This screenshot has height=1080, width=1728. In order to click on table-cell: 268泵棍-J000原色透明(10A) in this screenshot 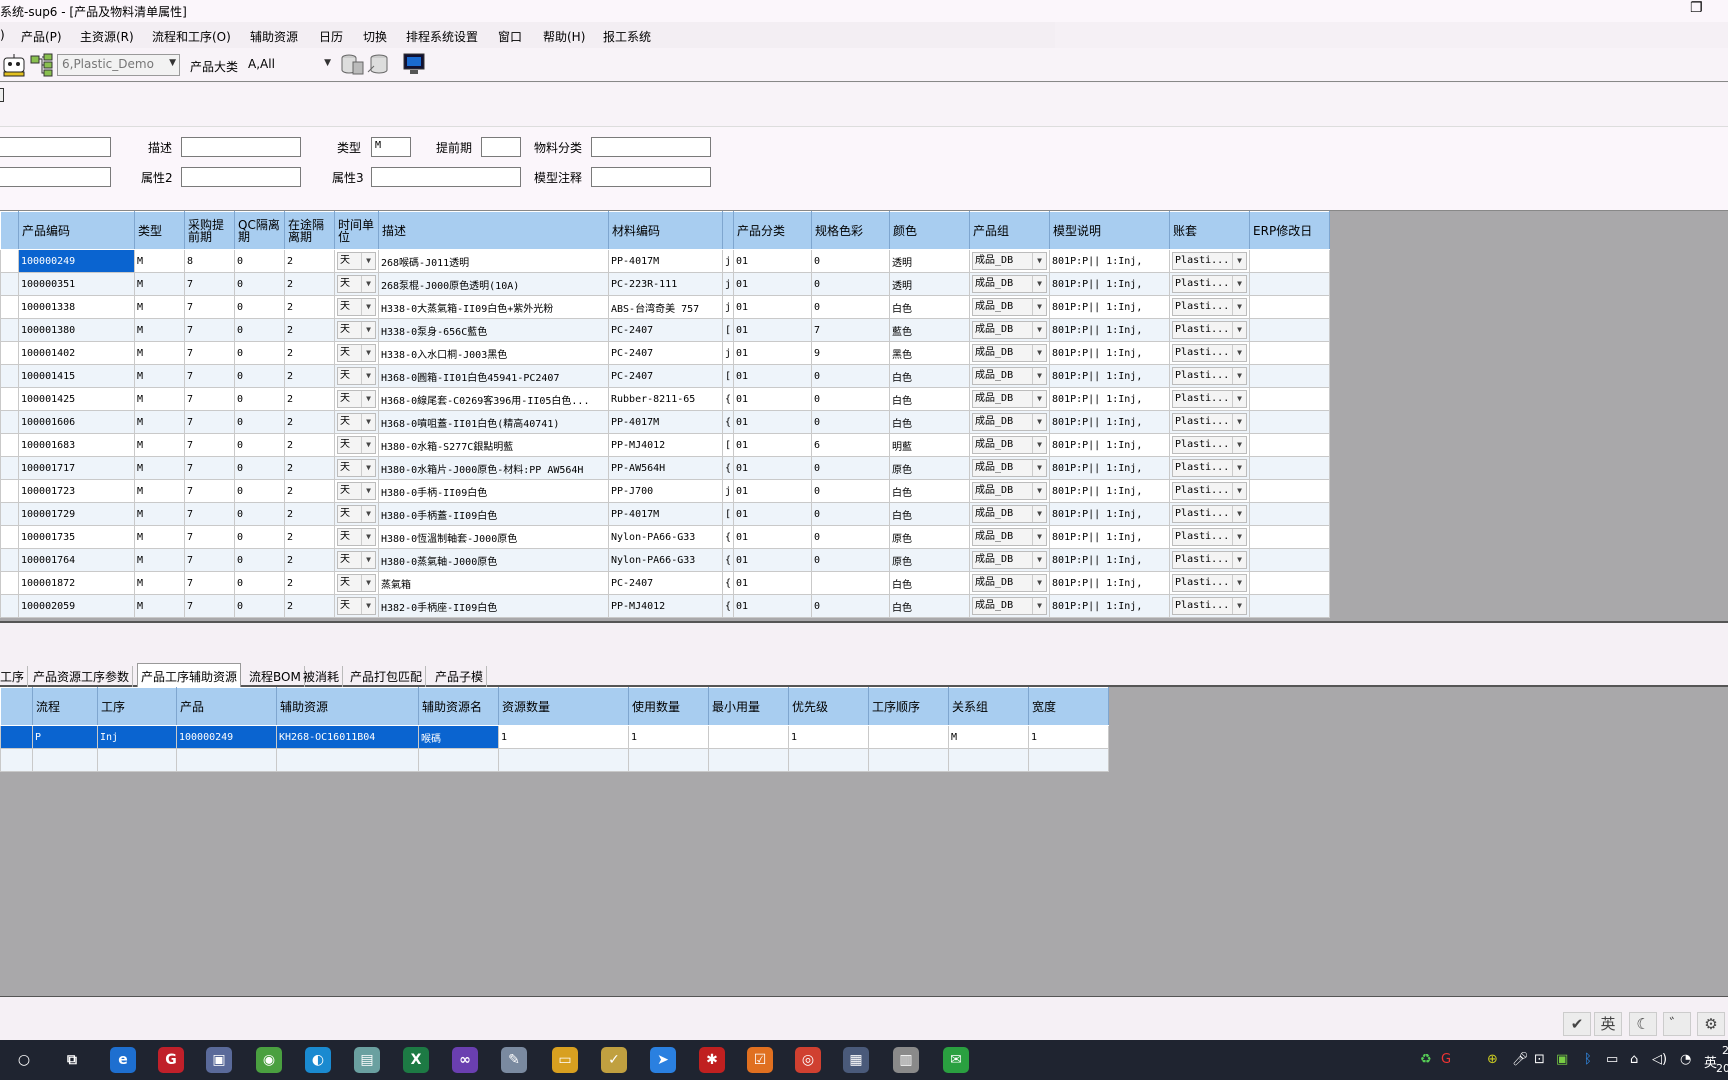, I will do `click(493, 284)`.